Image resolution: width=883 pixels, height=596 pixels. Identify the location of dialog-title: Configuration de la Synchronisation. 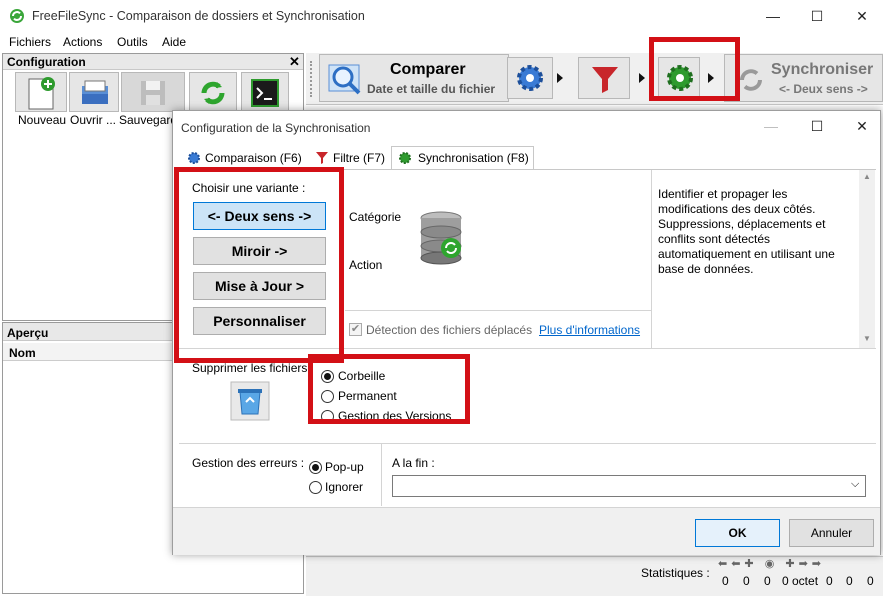
(276, 128).